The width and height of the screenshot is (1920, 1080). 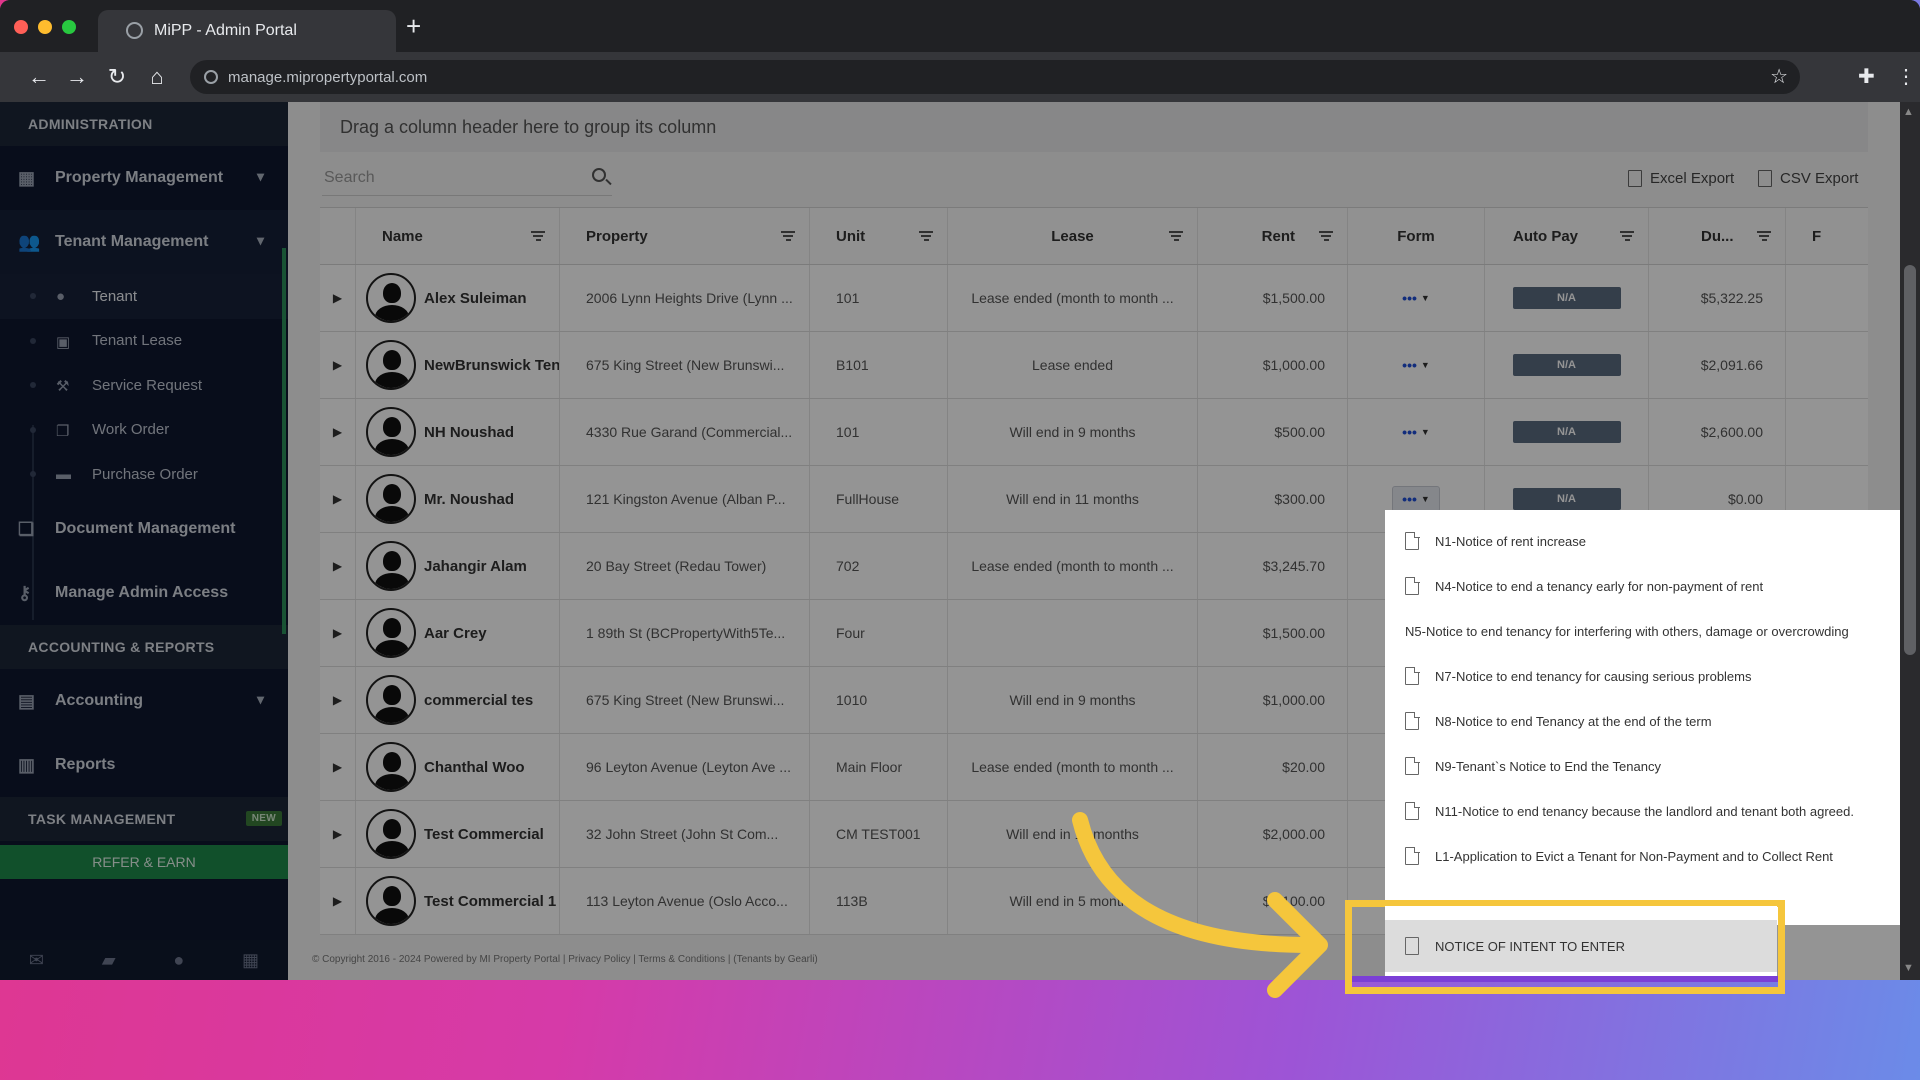 What do you see at coordinates (599, 175) in the screenshot?
I see `search-icon` at bounding box center [599, 175].